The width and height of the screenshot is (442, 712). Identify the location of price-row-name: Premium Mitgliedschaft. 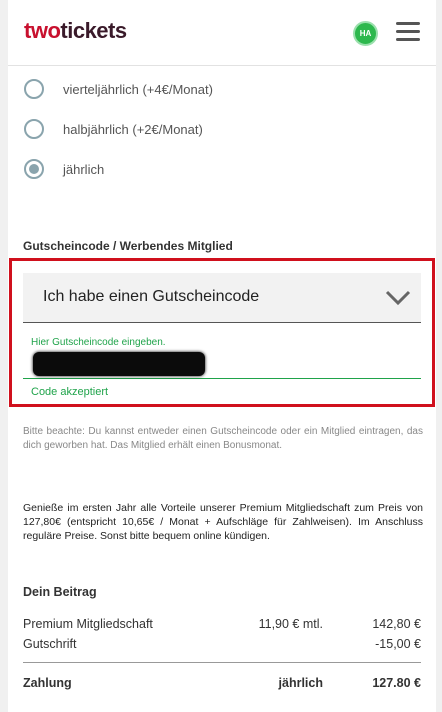
(88, 624).